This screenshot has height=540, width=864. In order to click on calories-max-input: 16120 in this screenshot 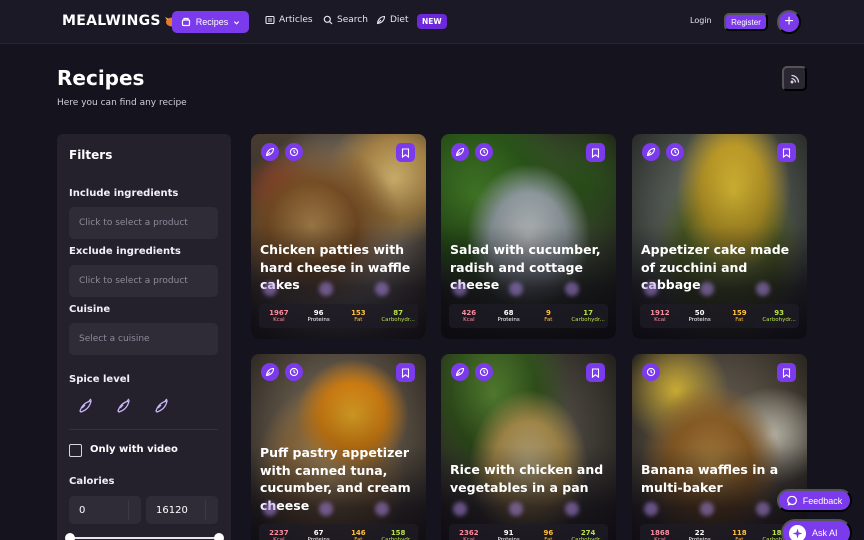, I will do `click(182, 510)`.